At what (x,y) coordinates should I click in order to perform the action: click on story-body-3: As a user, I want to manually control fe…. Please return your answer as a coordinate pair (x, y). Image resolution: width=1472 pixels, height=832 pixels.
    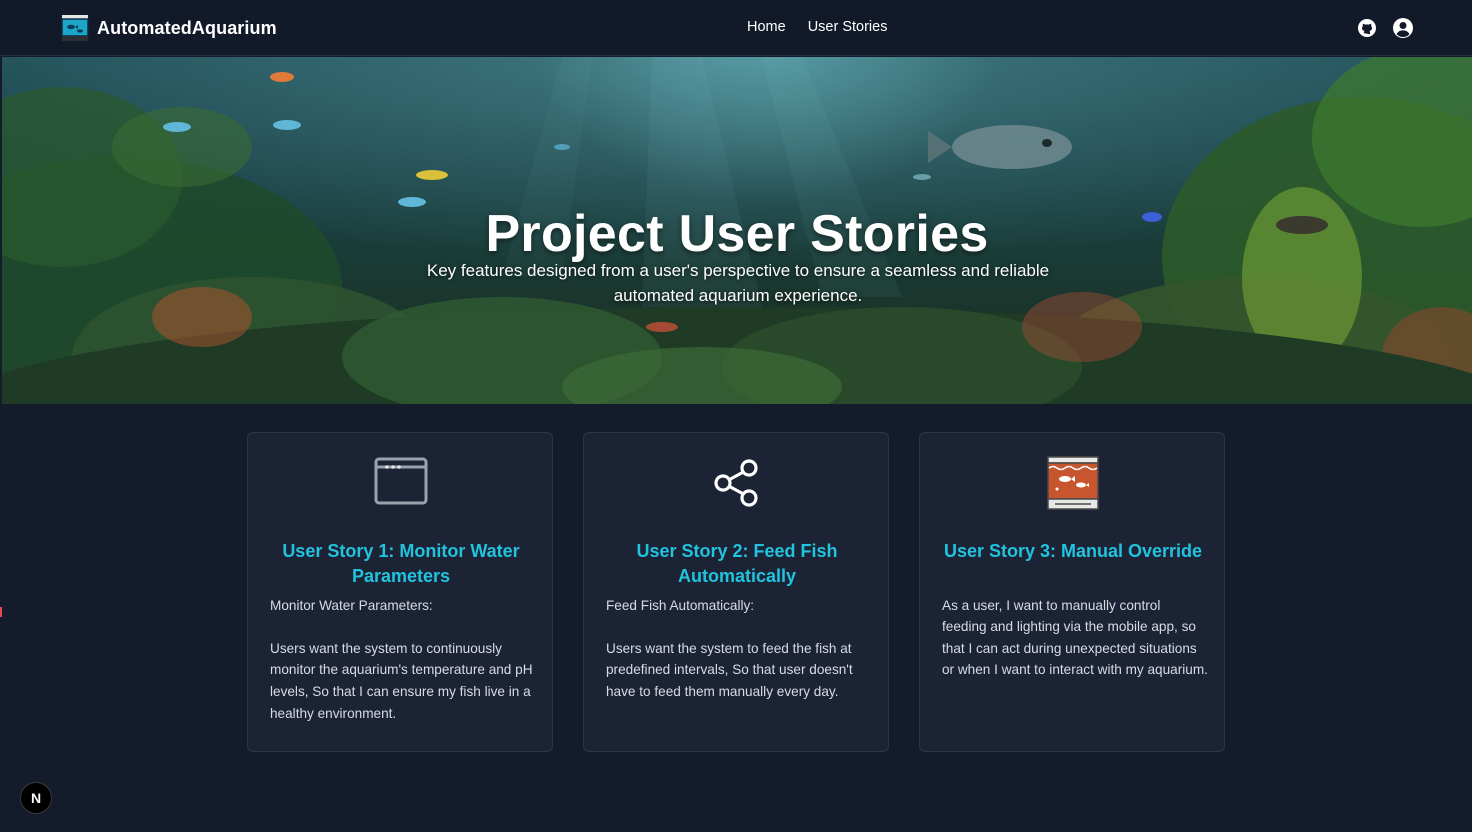
    Looking at the image, I should click on (1075, 637).